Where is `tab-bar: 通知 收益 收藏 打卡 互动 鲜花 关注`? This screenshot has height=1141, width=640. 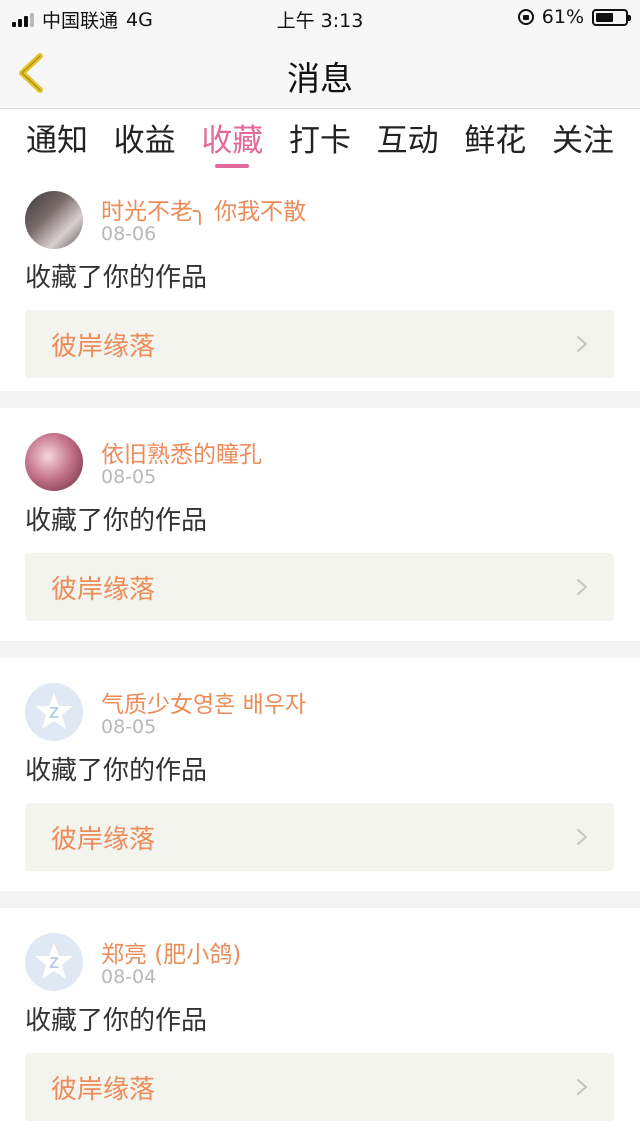
tab-bar: 通知 收益 收藏 打卡 互动 鲜花 关注 is located at coordinates (320, 142).